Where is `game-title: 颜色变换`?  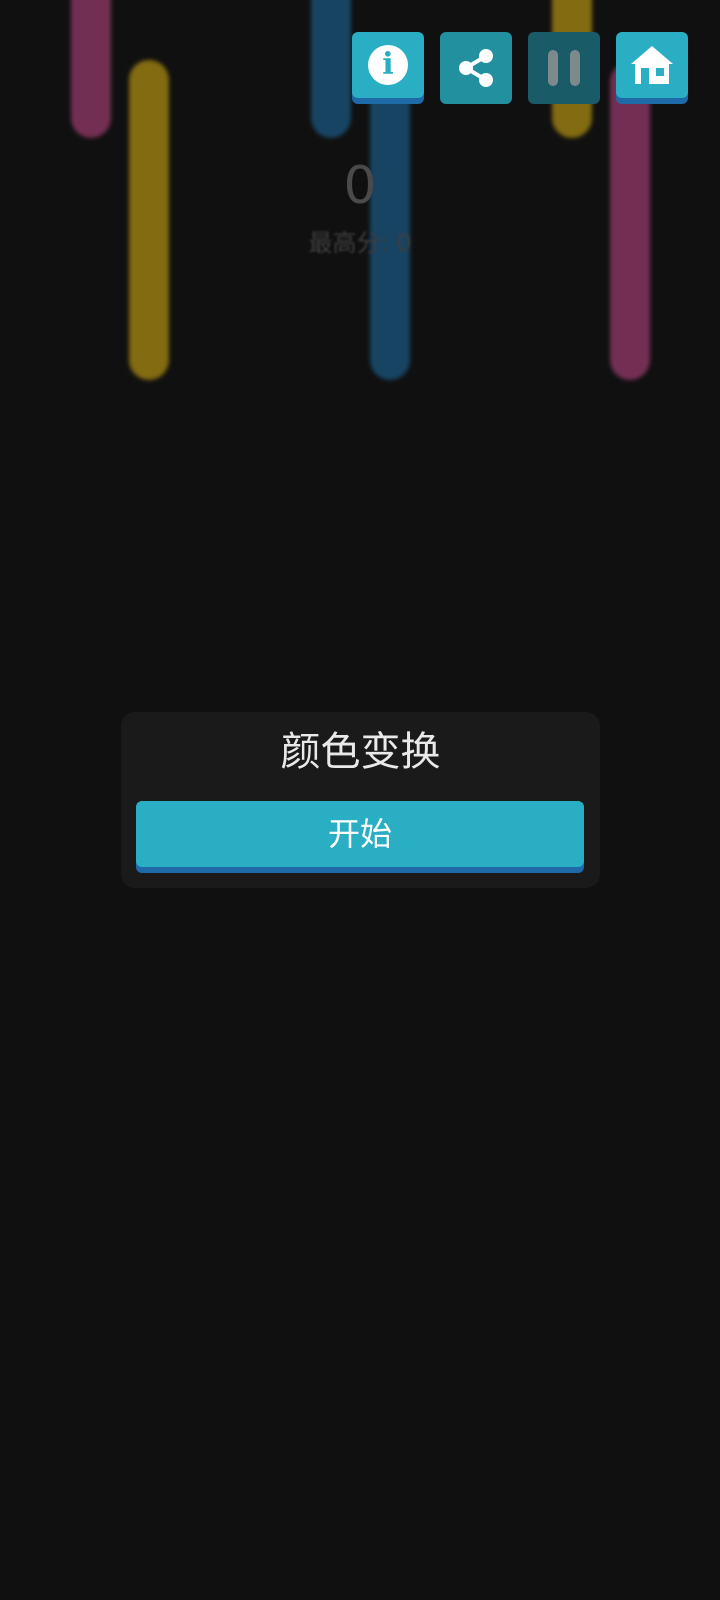 game-title: 颜色变换 is located at coordinates (360, 752).